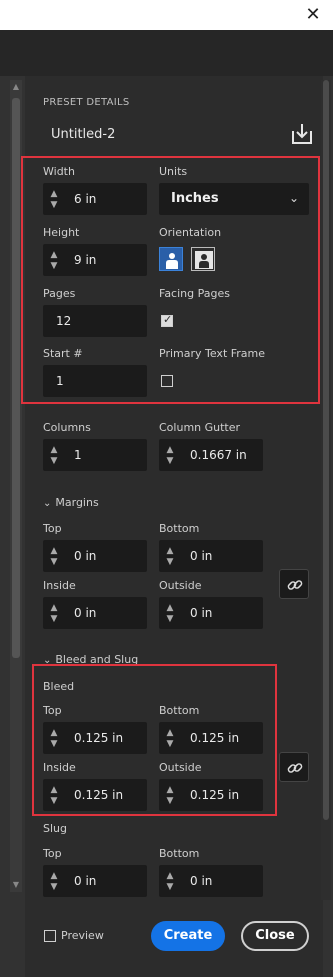 The height and width of the screenshot is (977, 333). I want to click on facing-pages-checkbox: ✓, so click(167, 320).